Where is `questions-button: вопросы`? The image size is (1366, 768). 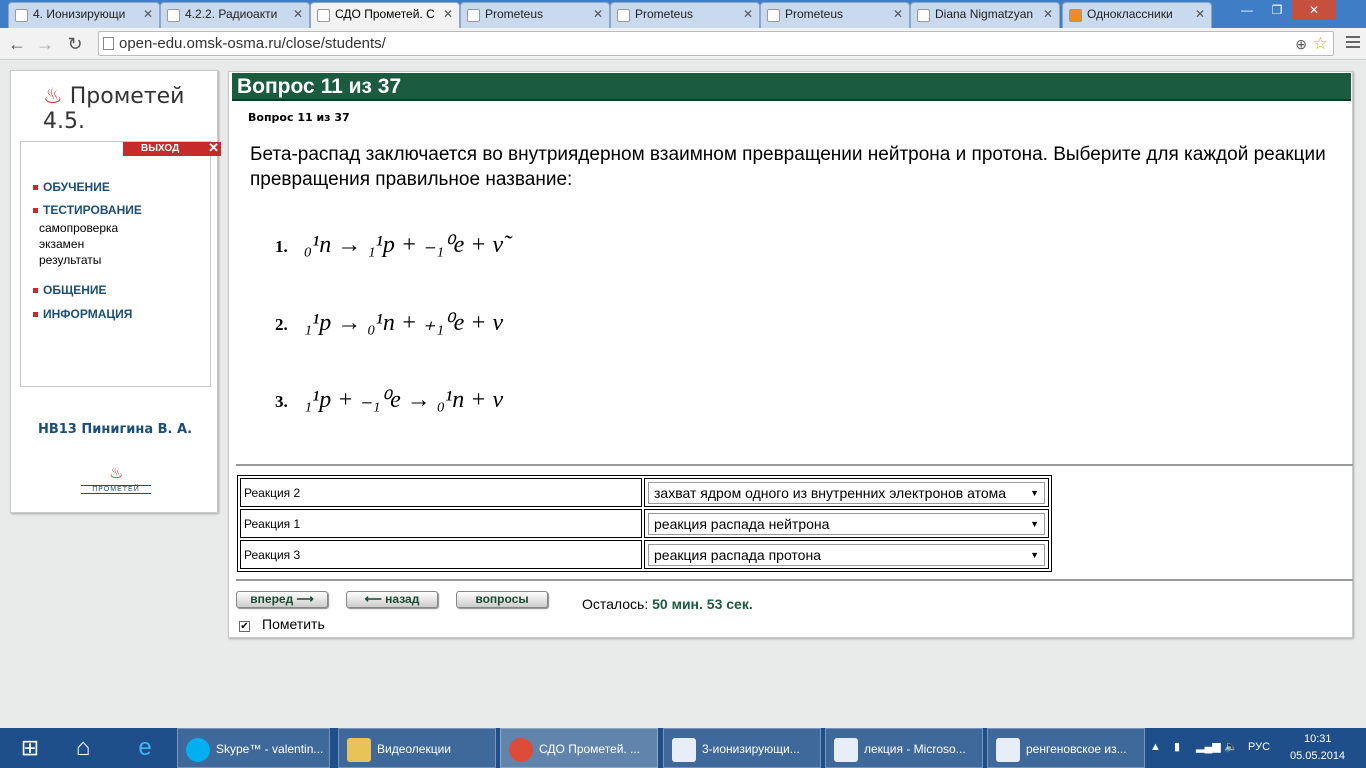
questions-button: вопросы is located at coordinates (502, 599).